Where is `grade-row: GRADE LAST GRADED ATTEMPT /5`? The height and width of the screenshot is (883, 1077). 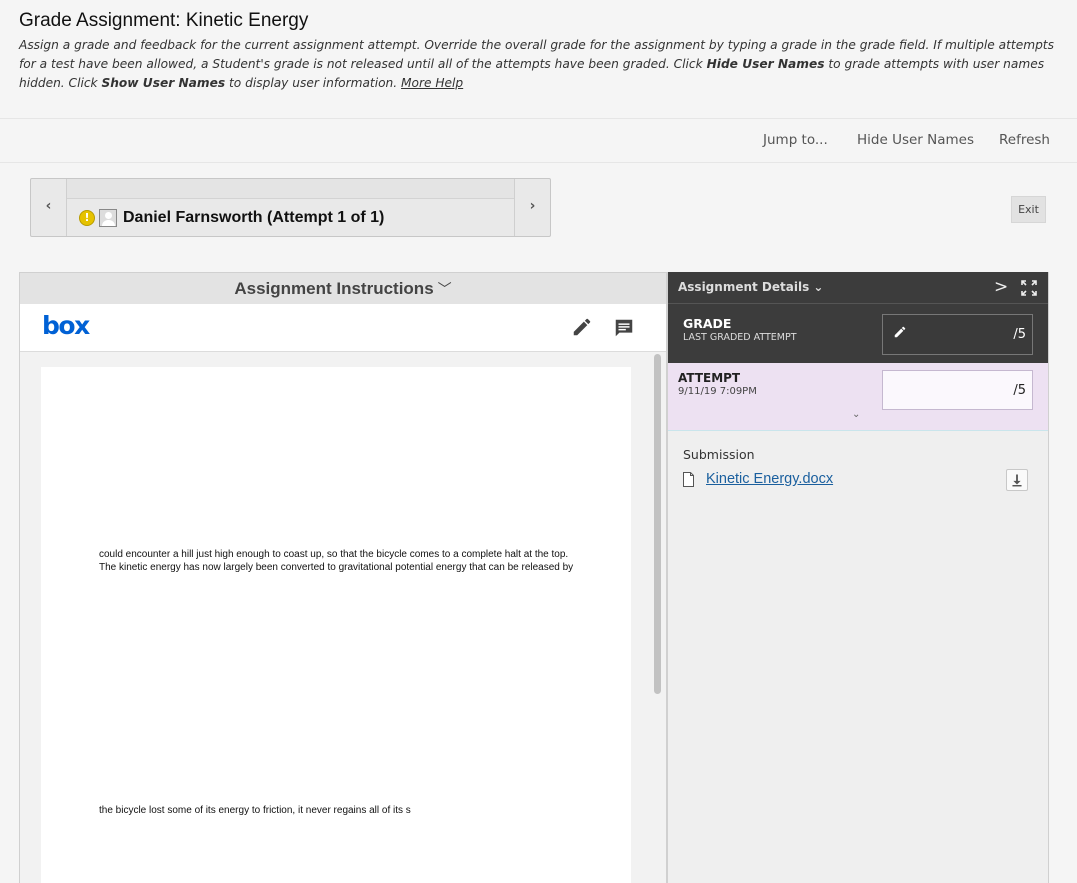
grade-row: GRADE LAST GRADED ATTEMPT /5 is located at coordinates (858, 333).